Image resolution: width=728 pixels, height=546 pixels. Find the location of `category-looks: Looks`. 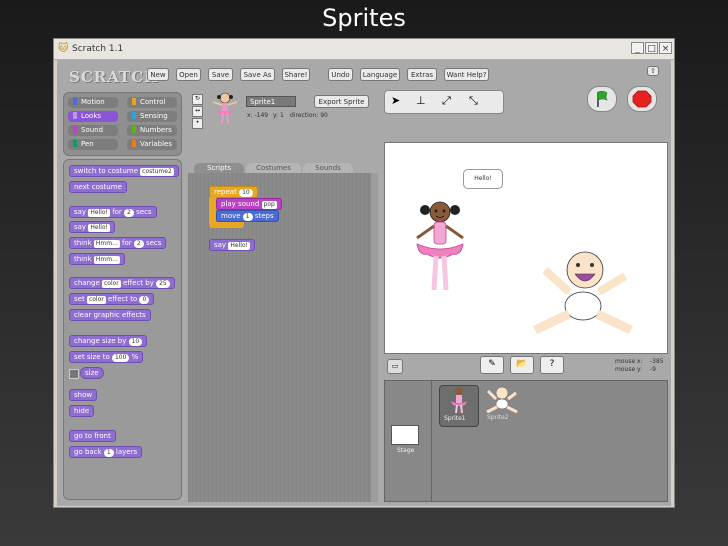

category-looks: Looks is located at coordinates (93, 116).